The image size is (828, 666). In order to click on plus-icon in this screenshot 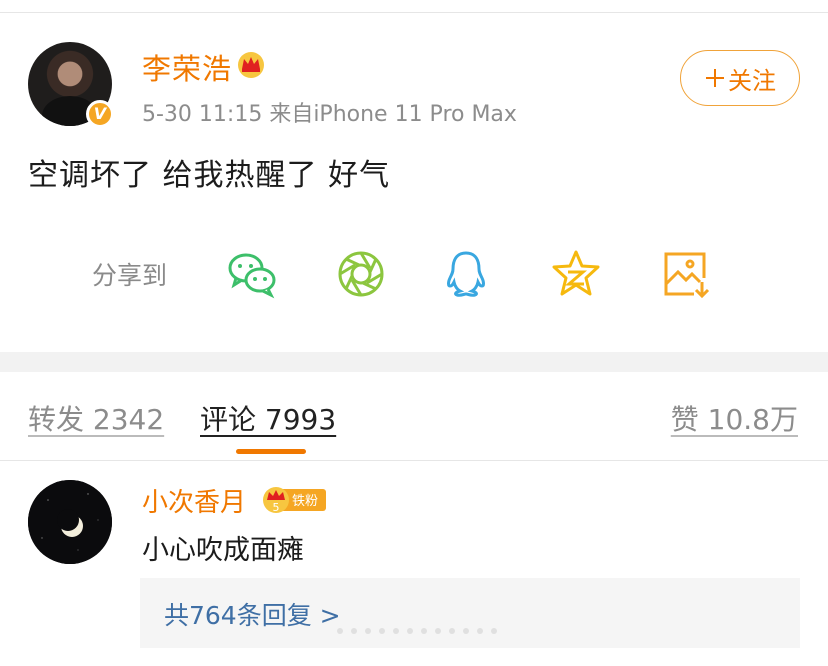, I will do `click(715, 78)`.